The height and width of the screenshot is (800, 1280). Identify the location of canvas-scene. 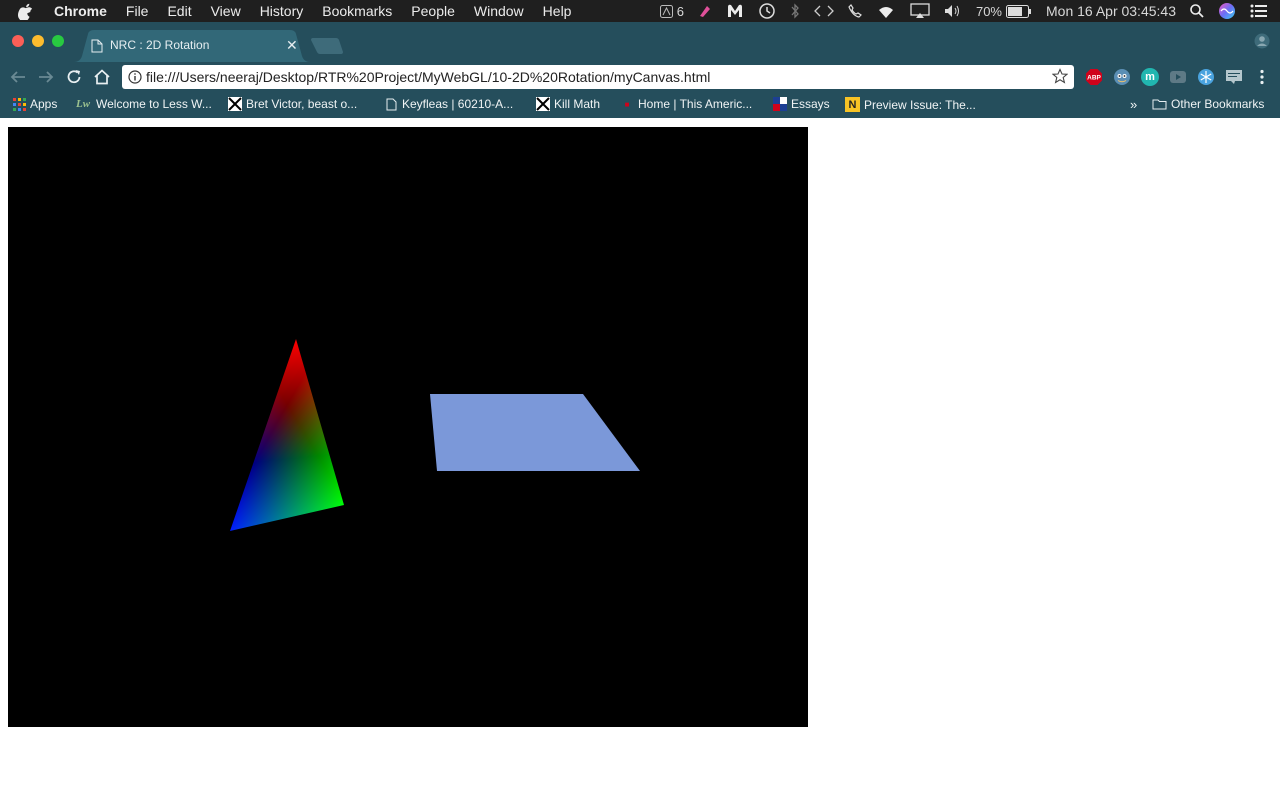
(435, 435).